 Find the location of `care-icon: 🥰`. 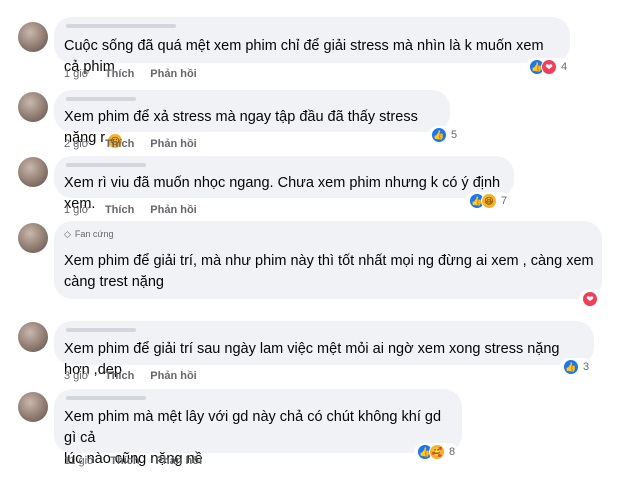

care-icon: 🥰 is located at coordinates (437, 452).